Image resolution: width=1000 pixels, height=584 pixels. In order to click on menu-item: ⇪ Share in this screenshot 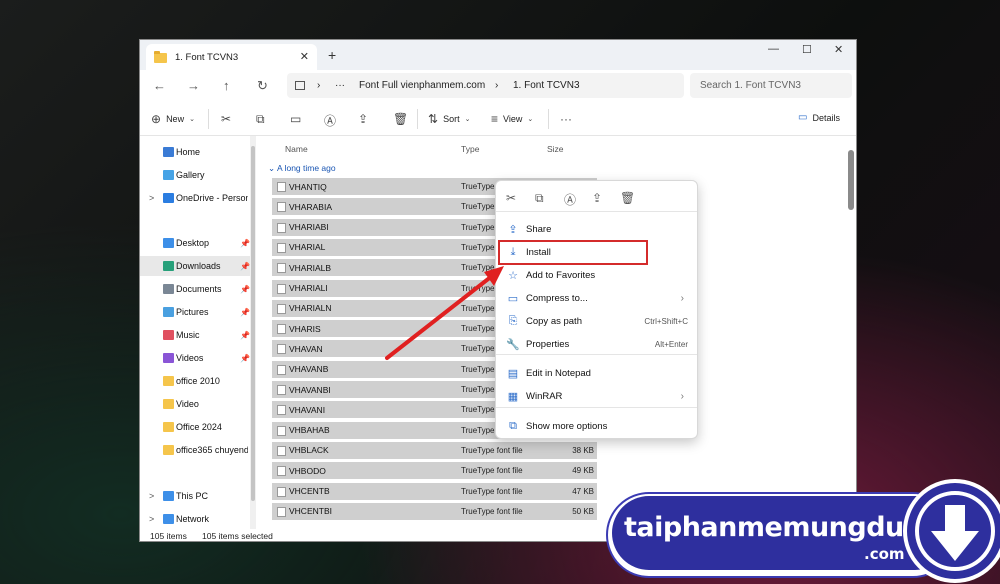, I will do `click(597, 229)`.